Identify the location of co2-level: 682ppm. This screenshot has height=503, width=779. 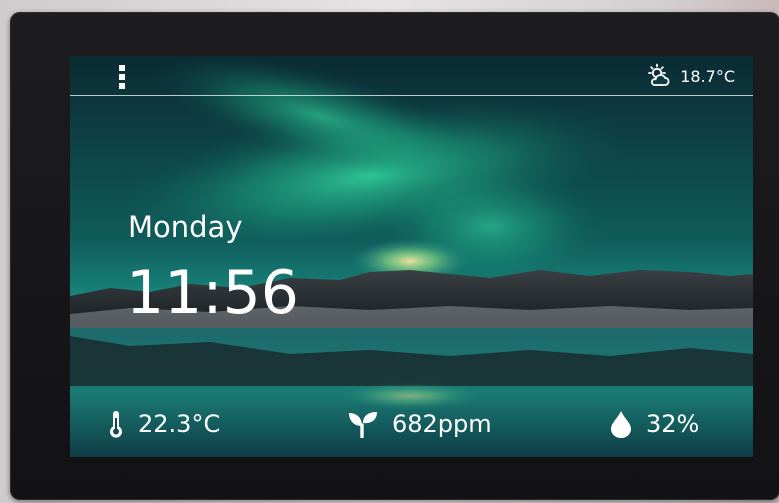
(420, 424).